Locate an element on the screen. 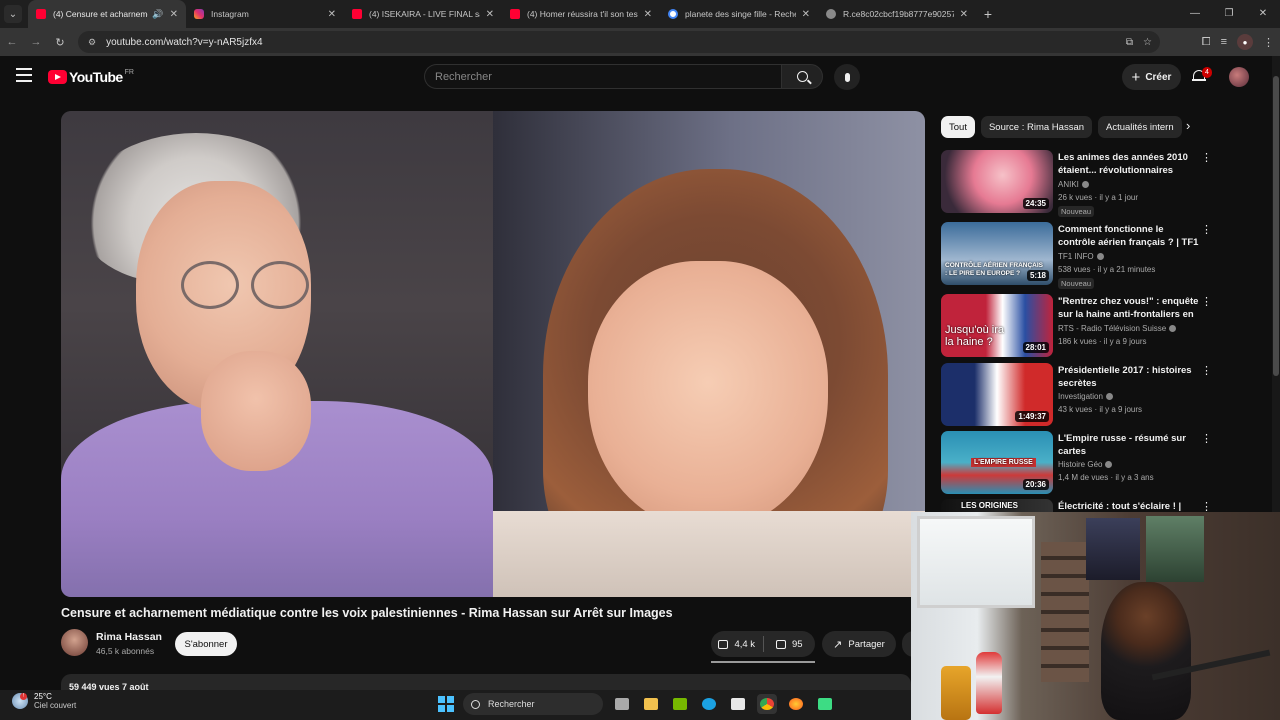 The width and height of the screenshot is (1280, 720). tab-4: (4) Homer réussira t'il son test ✕ is located at coordinates (581, 14).